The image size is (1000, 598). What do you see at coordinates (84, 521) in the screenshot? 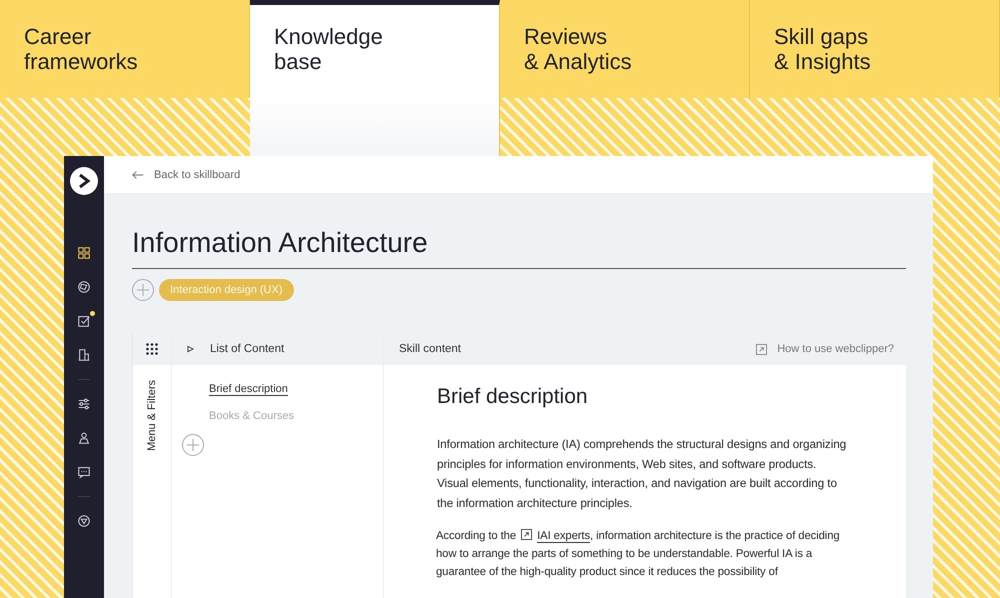
I see `circle-icon` at bounding box center [84, 521].